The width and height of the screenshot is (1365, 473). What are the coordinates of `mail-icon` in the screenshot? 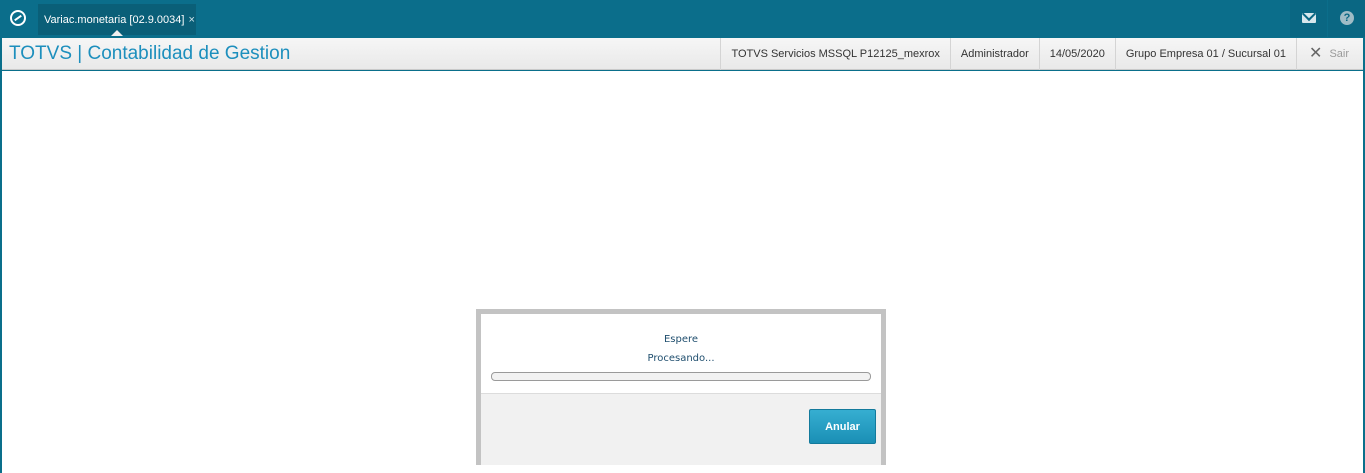 It's located at (1309, 18).